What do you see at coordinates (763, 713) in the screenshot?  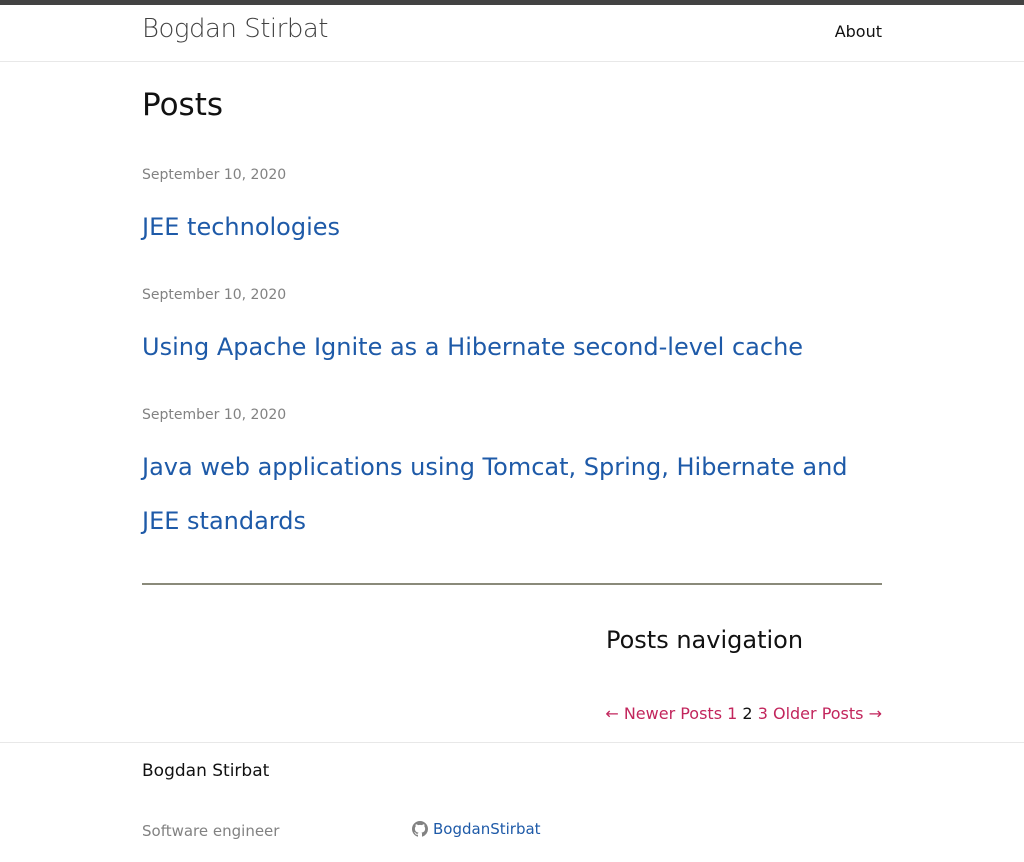 I see `page-link-3: 3` at bounding box center [763, 713].